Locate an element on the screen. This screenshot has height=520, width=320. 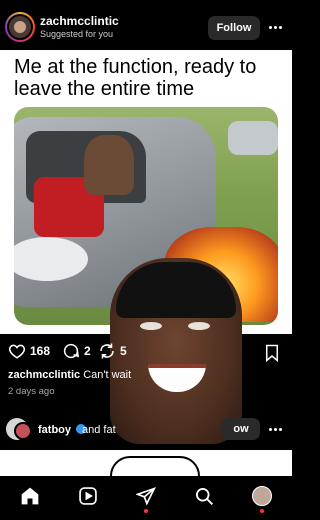
send-icon is located at coordinates (146, 496).